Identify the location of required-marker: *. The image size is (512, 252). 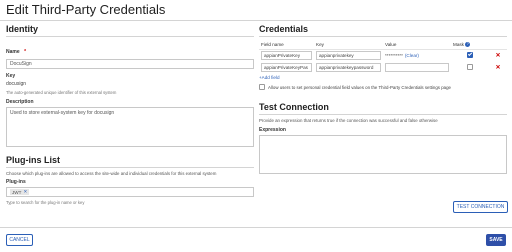
(25, 52).